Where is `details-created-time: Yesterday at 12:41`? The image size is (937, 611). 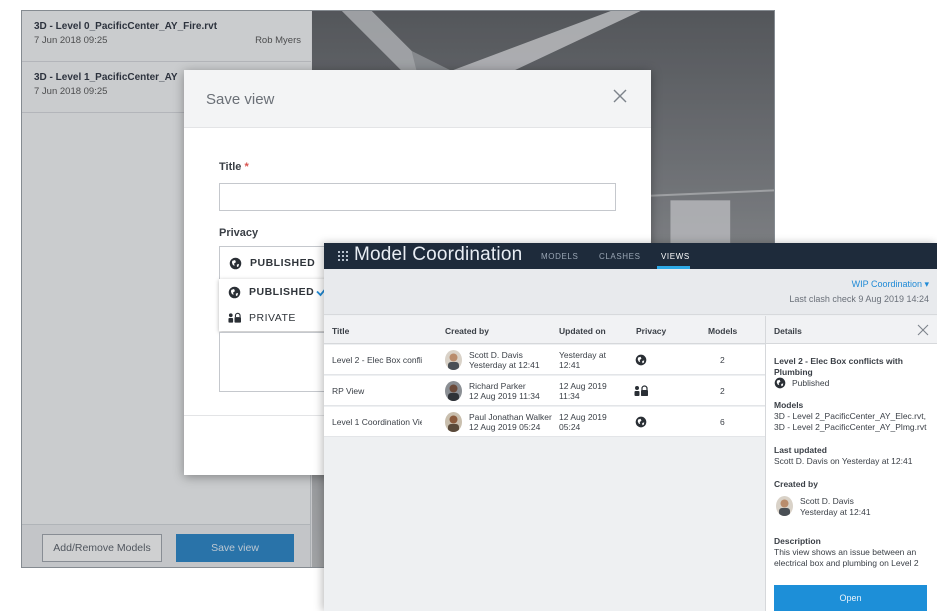
details-created-time: Yesterday at 12:41 is located at coordinates (835, 512).